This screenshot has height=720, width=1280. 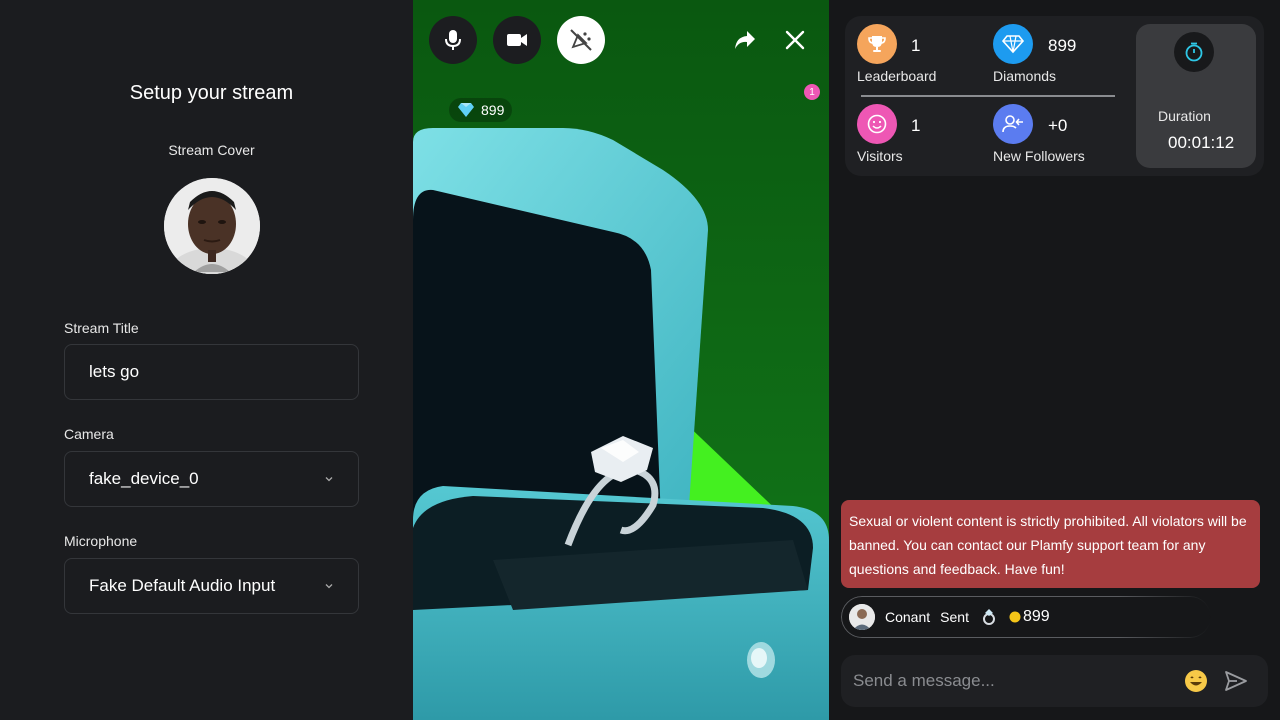 I want to click on effects-toggle-button, so click(x=581, y=40).